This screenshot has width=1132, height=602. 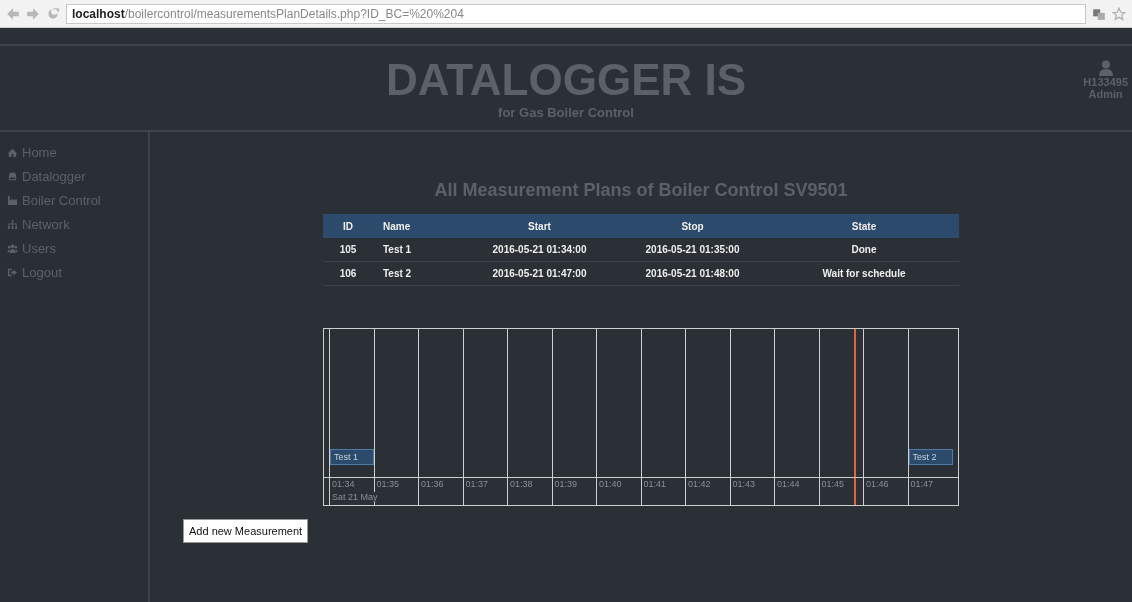 What do you see at coordinates (833, 484) in the screenshot?
I see `time-label: 01:45` at bounding box center [833, 484].